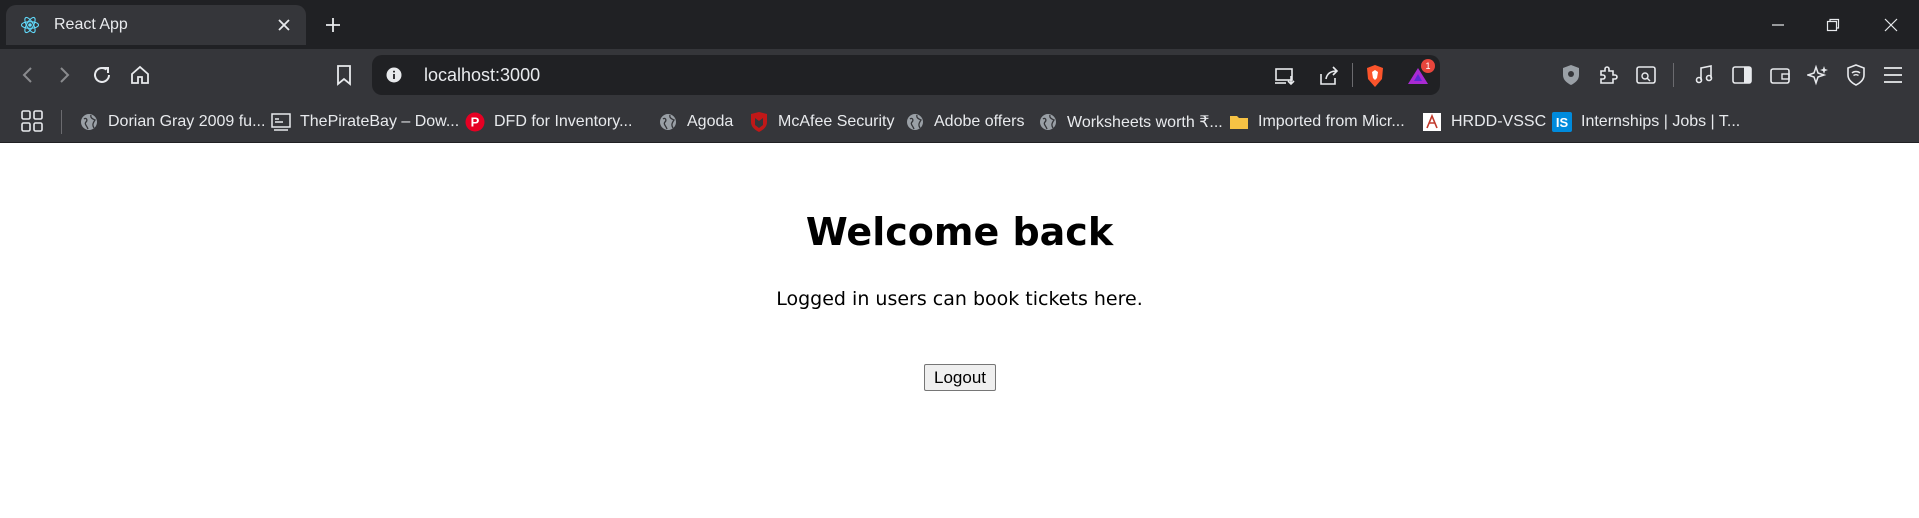 The height and width of the screenshot is (518, 1919). Describe the element at coordinates (91, 24) in the screenshot. I see `tab-title: React App` at that location.